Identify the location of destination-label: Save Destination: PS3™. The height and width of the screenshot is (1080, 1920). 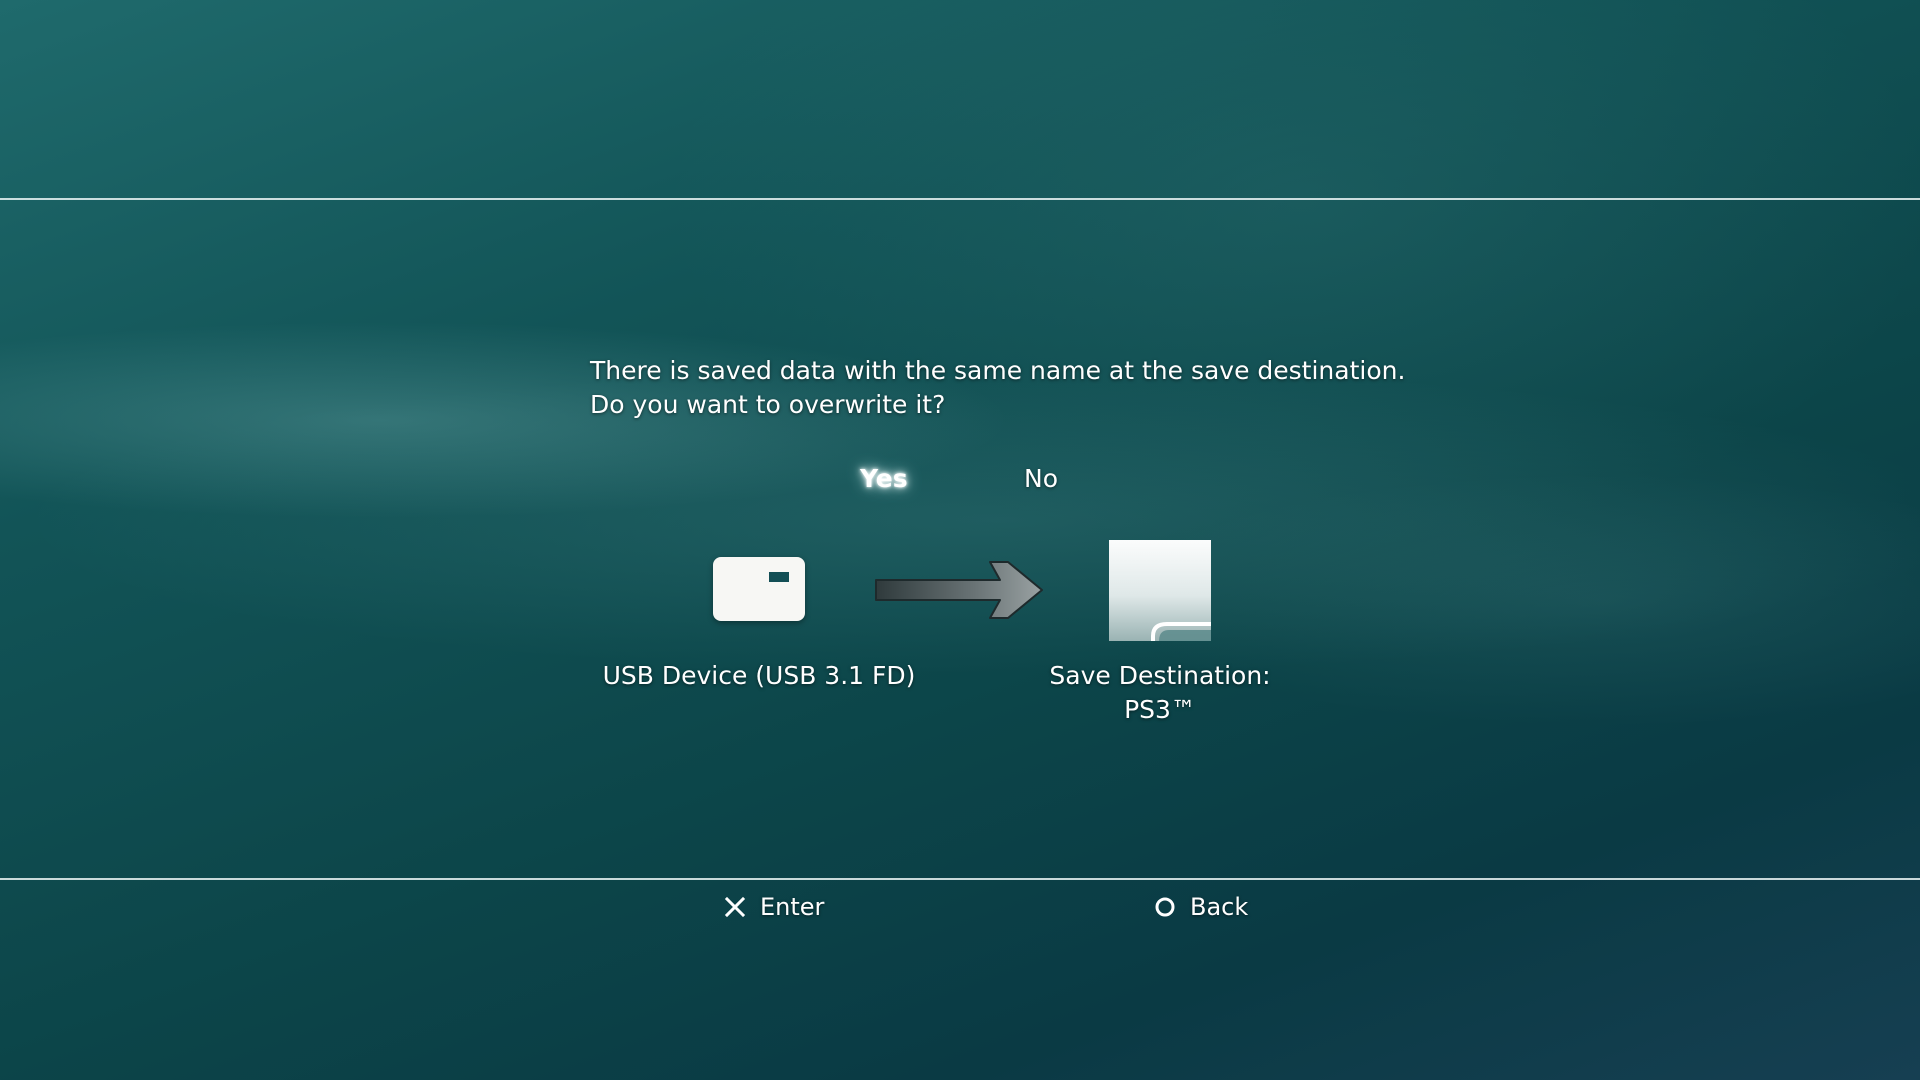
(1160, 693).